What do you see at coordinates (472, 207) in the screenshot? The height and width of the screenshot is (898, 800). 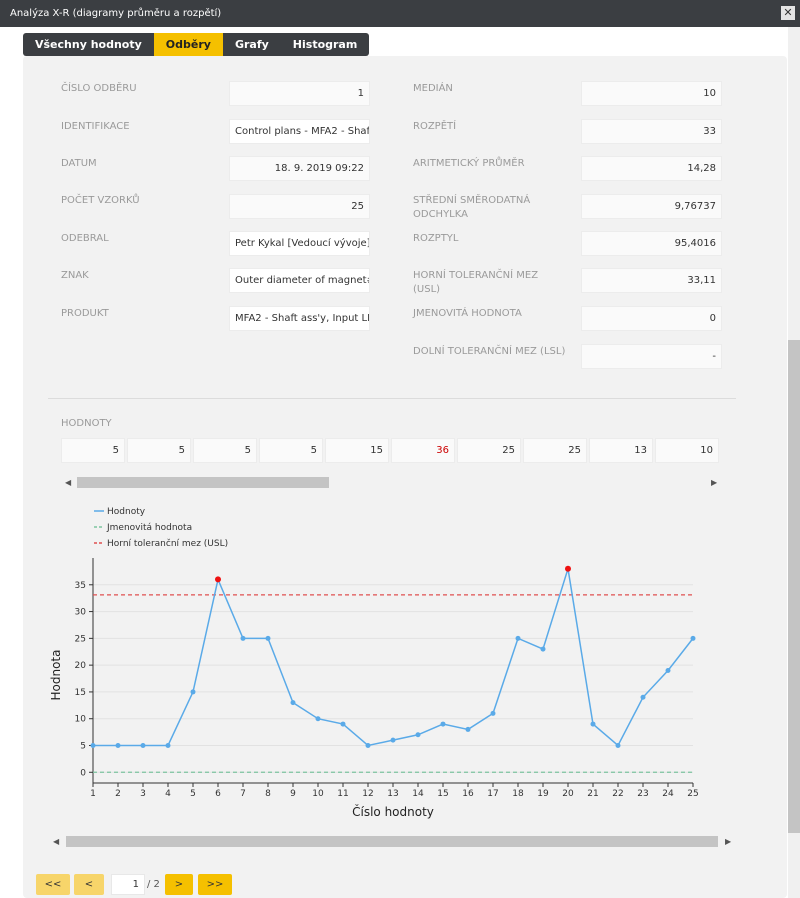 I see `label-std-dev: STŘEDNÍ SMĚRODATNÁ ODCHYLKA` at bounding box center [472, 207].